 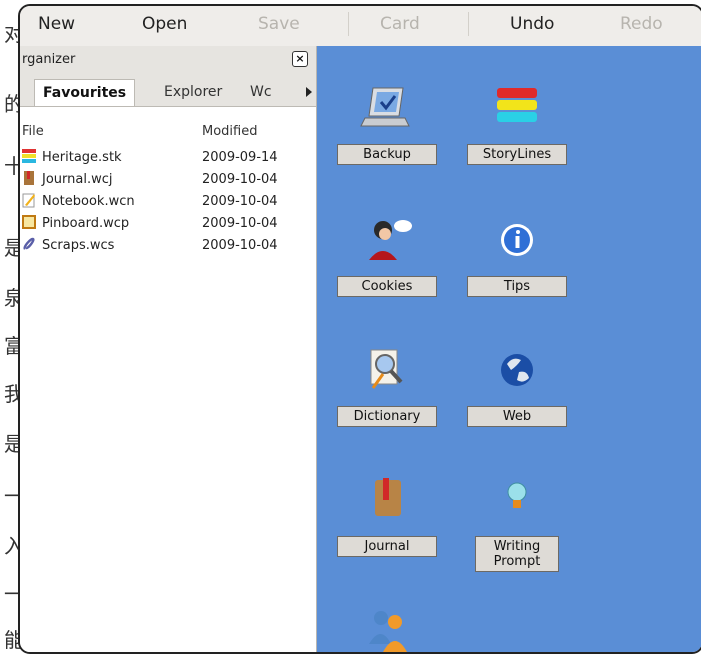 I want to click on launcher-storylines: StoryLines, so click(x=517, y=123).